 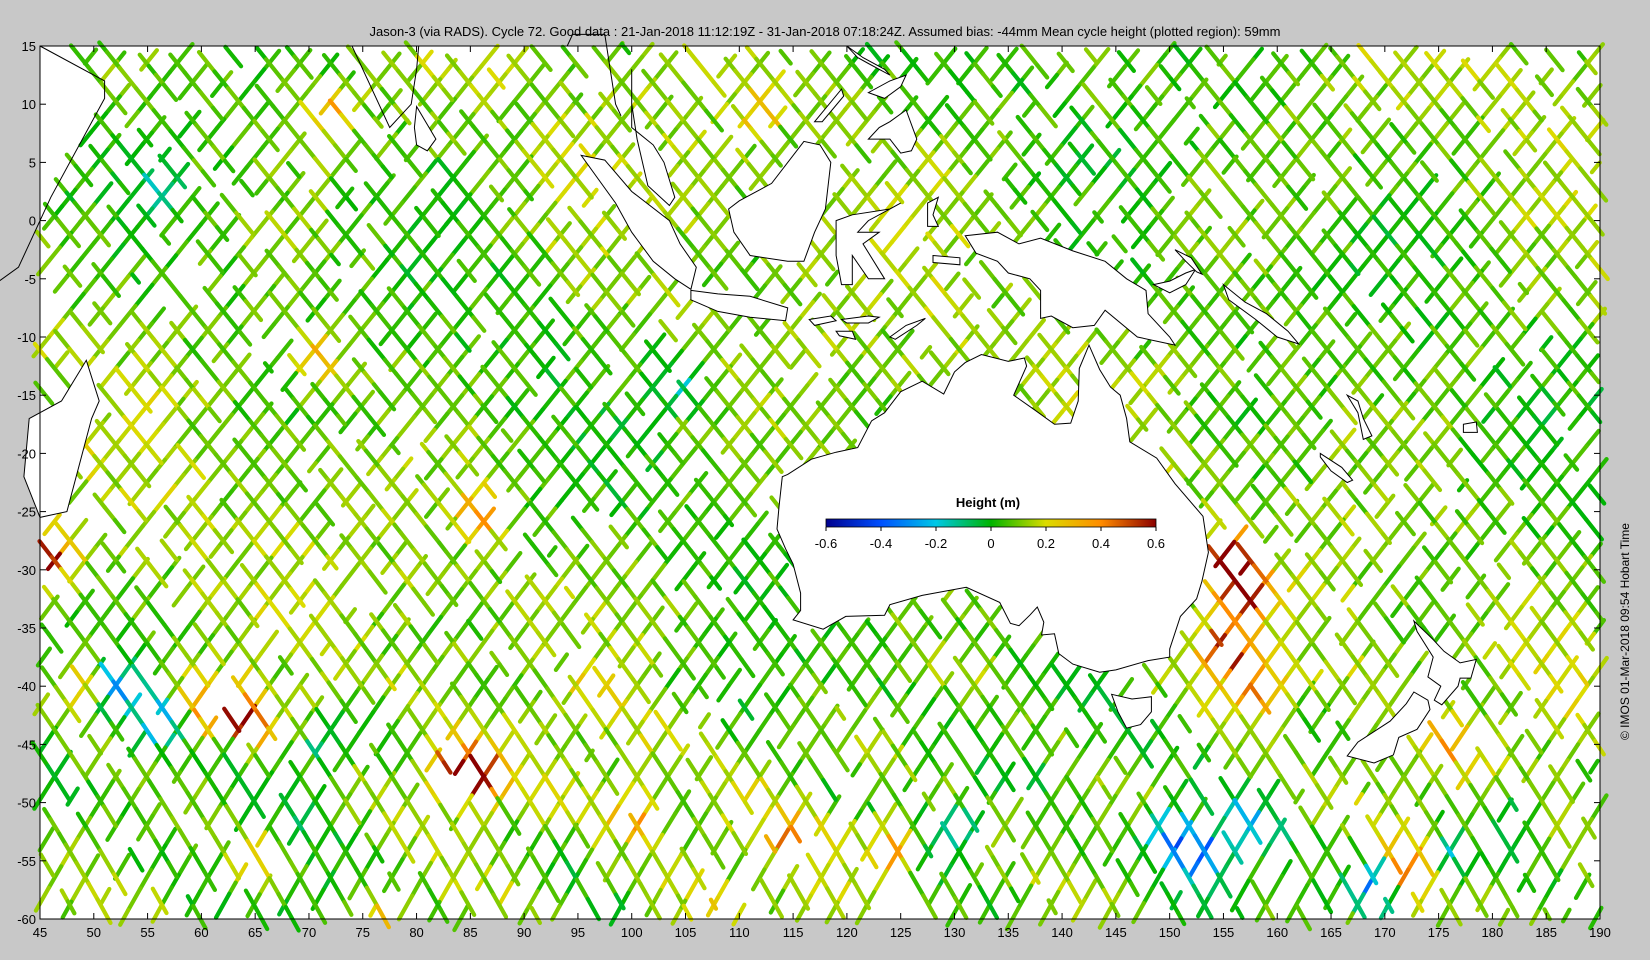 What do you see at coordinates (201, 932) in the screenshot?
I see `x-tick-label: 60` at bounding box center [201, 932].